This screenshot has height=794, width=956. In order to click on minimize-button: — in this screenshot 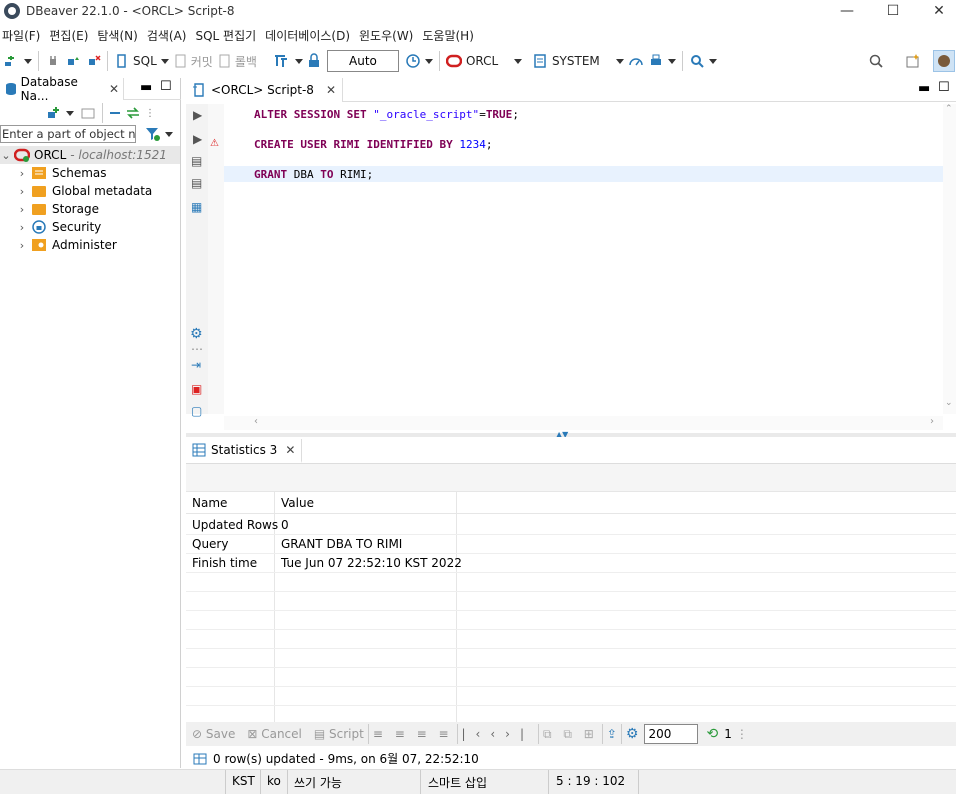, I will do `click(847, 11)`.